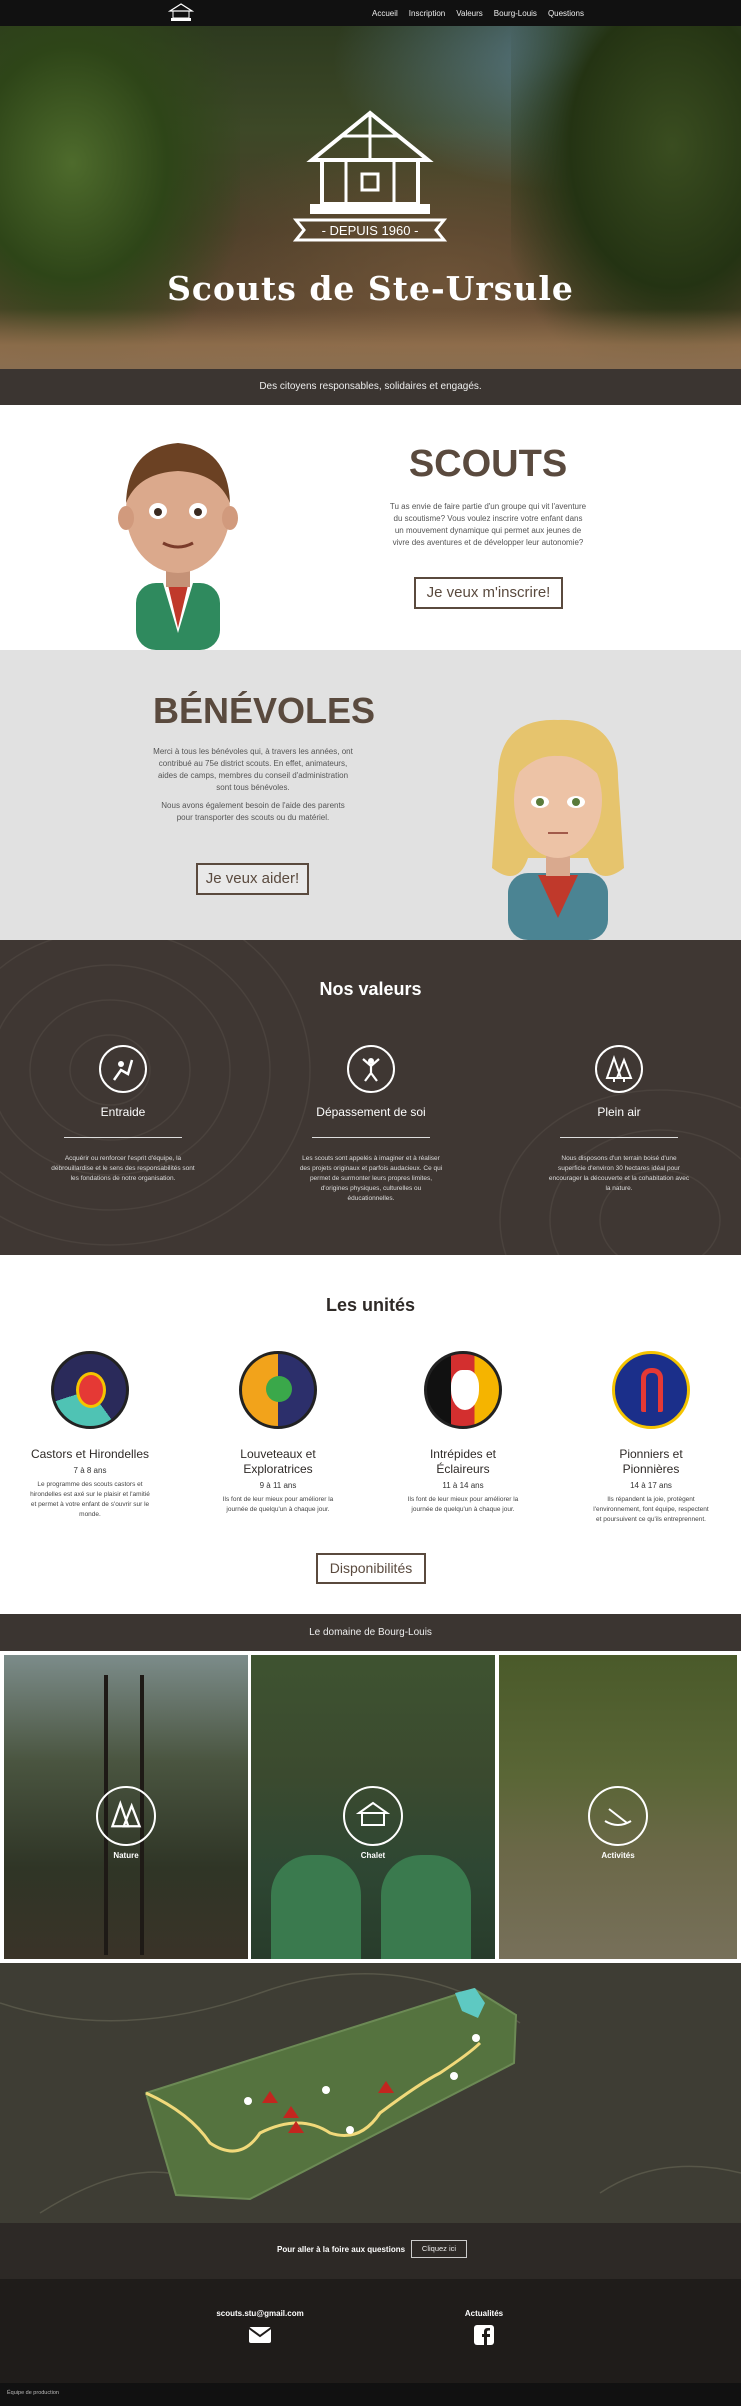 This screenshot has width=741, height=2406. What do you see at coordinates (260, 2313) in the screenshot?
I see `contact-email: scouts.stu@gmail.com` at bounding box center [260, 2313].